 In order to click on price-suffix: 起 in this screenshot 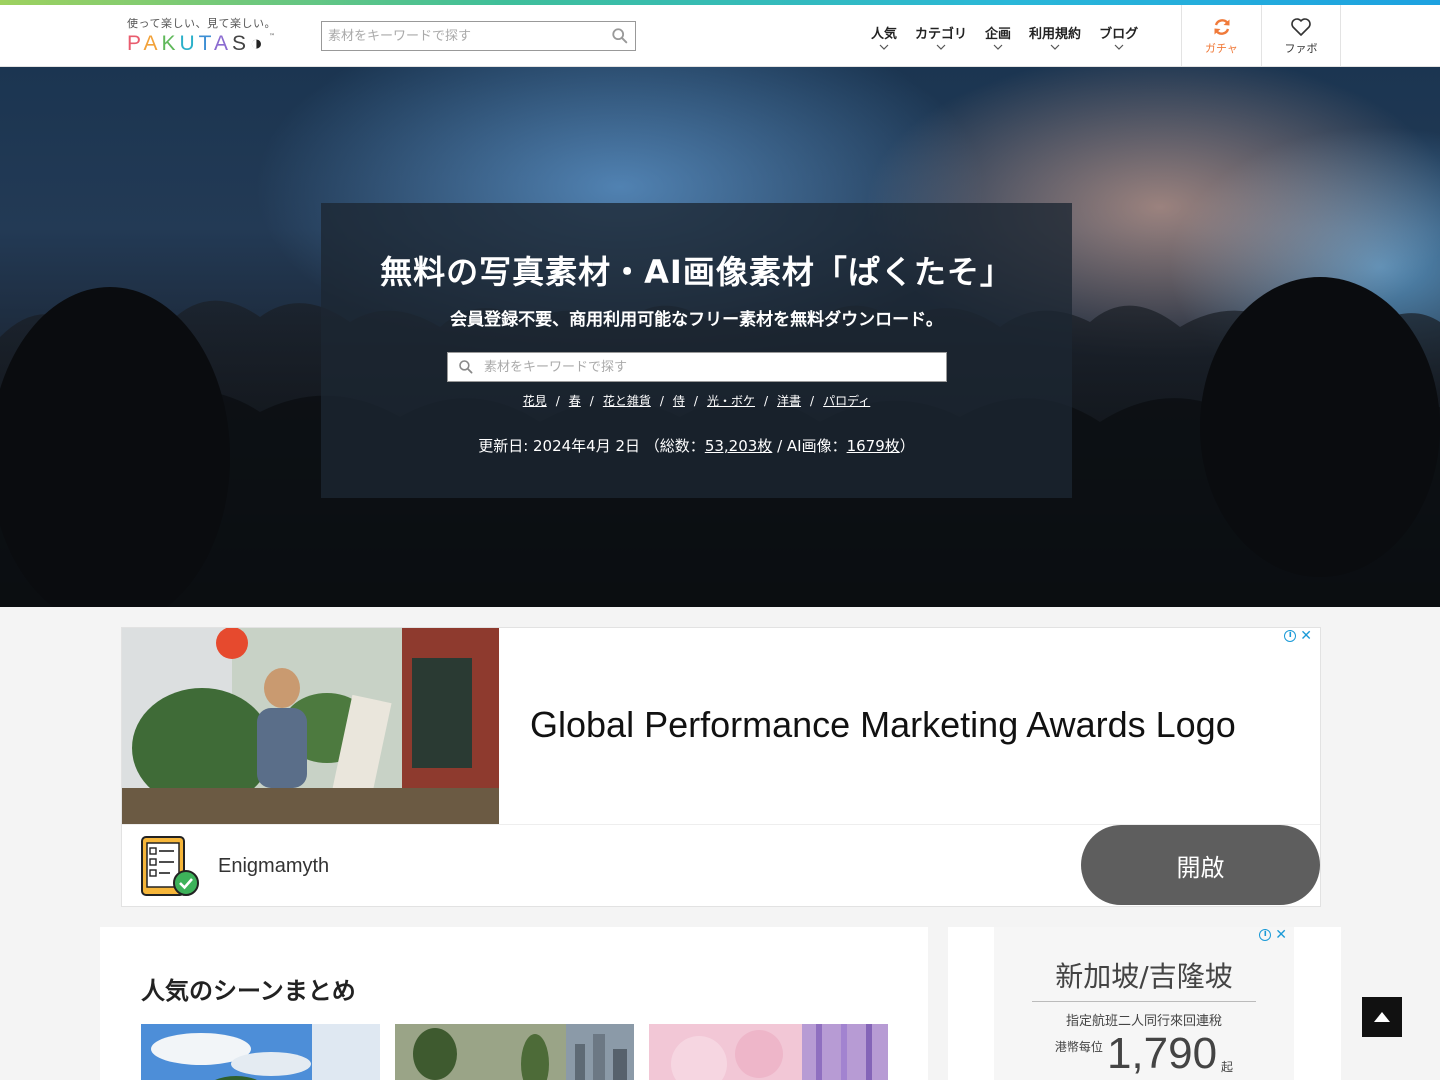, I will do `click(1227, 1067)`.